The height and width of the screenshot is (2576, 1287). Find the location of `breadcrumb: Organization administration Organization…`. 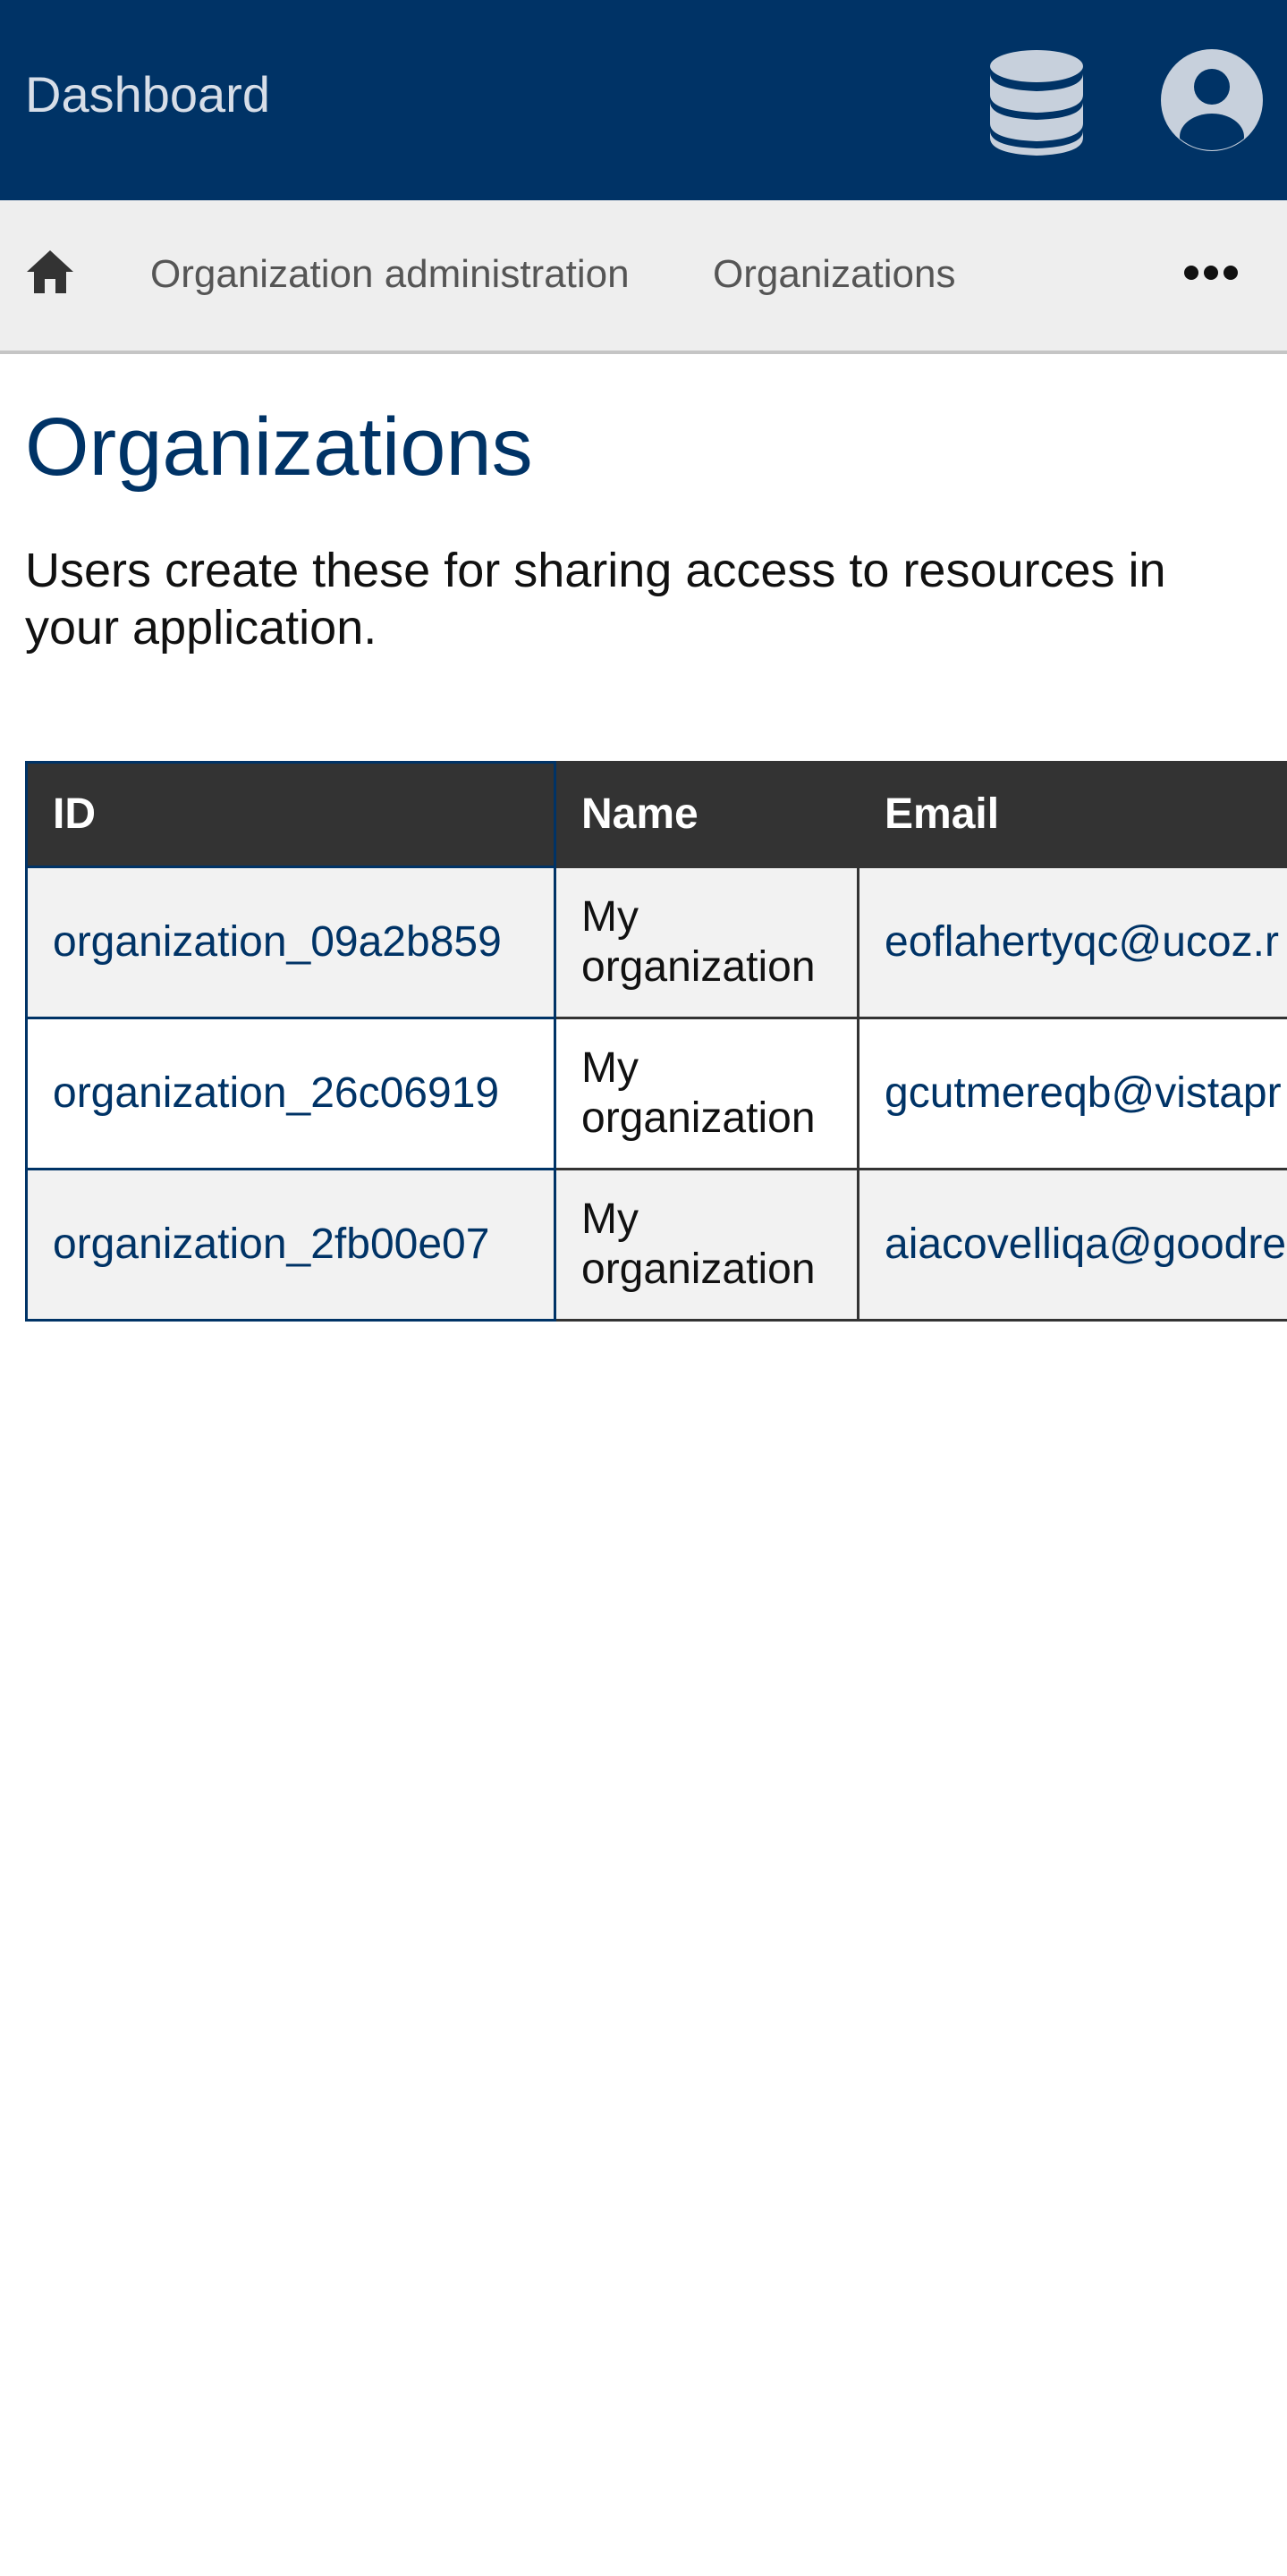

breadcrumb: Organization administration Organization… is located at coordinates (643, 277).